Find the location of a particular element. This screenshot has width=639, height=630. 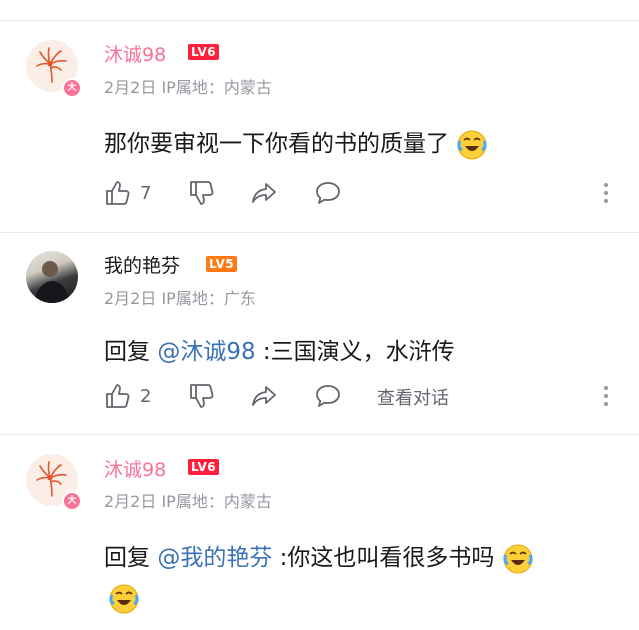

comment-body: :三国演义，水浒传 is located at coordinates (358, 352).